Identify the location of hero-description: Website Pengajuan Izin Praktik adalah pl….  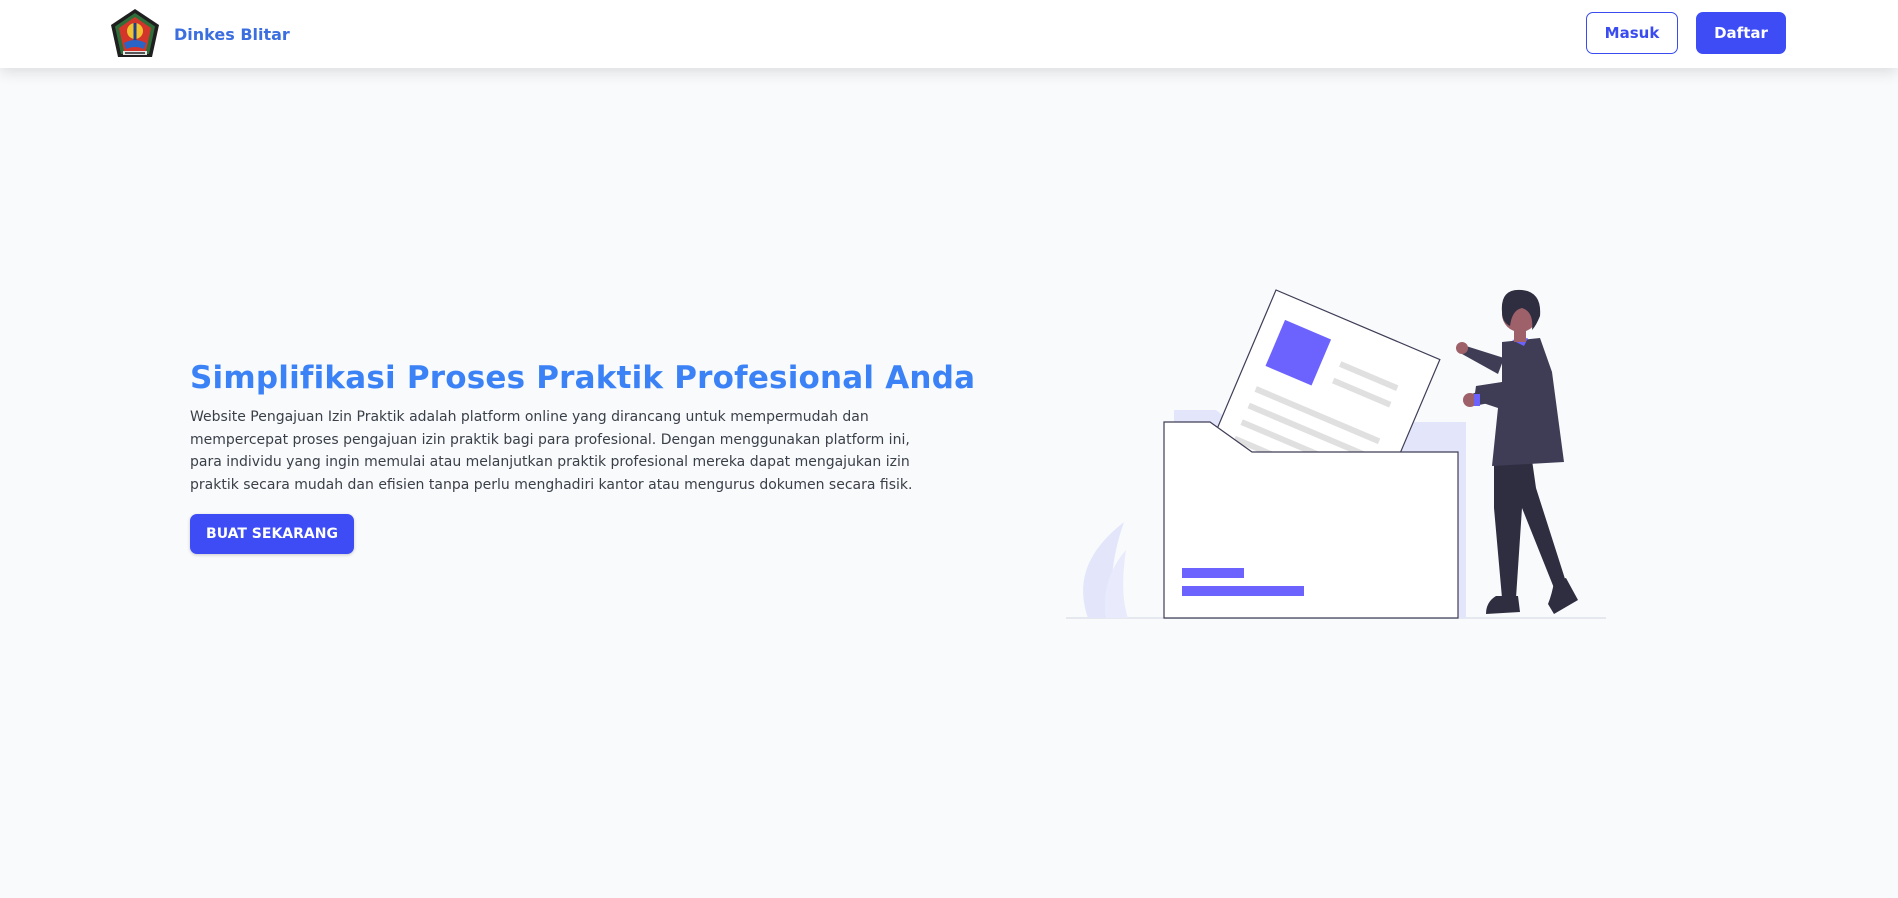
(551, 451).